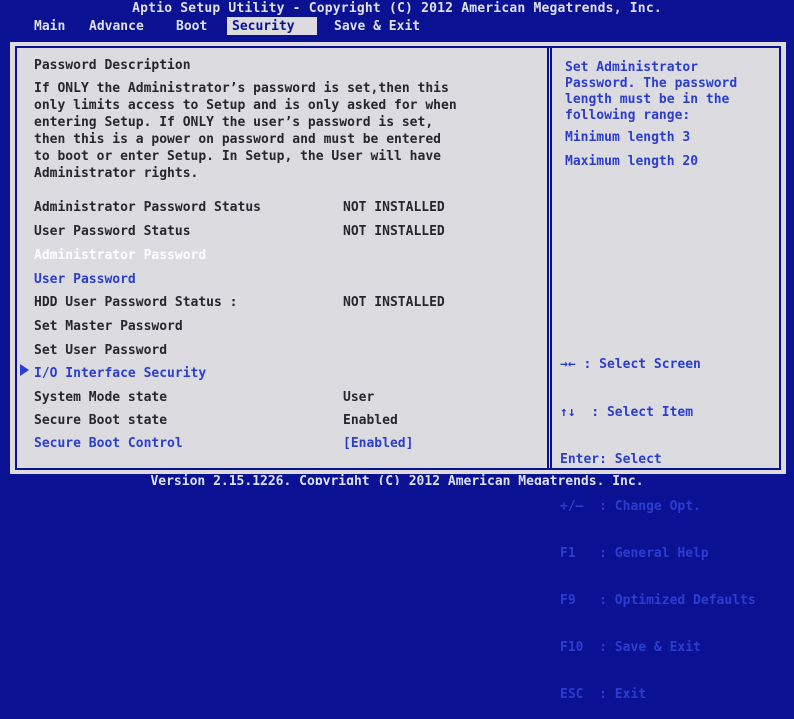 This screenshot has height=719, width=794. What do you see at coordinates (191, 26) in the screenshot?
I see `tab-boot: Boot` at bounding box center [191, 26].